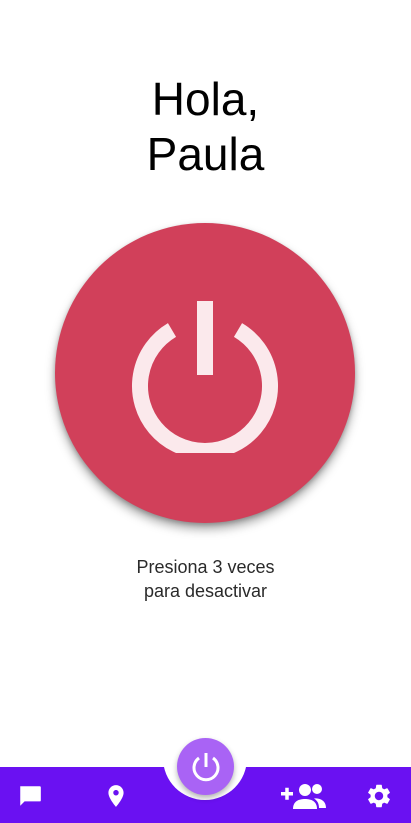  Describe the element at coordinates (205, 579) in the screenshot. I see `instructions-text: Presiona 3 veces para desactivar` at that location.